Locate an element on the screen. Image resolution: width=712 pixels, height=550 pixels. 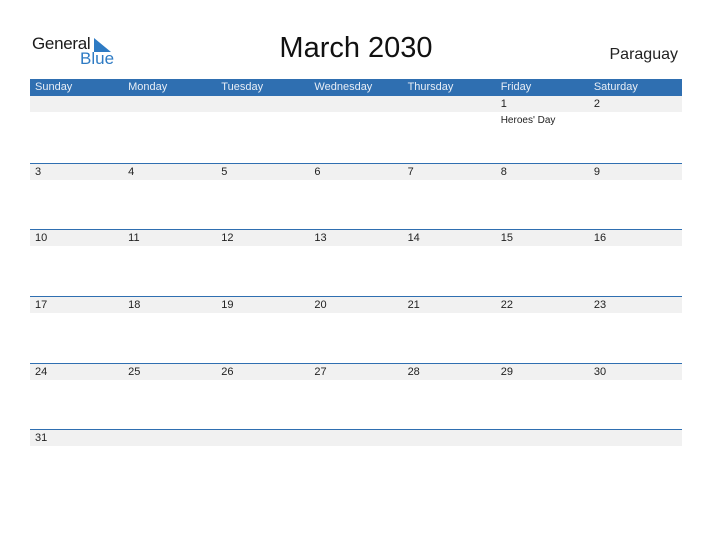
day-number: 13 is located at coordinates (320, 238).